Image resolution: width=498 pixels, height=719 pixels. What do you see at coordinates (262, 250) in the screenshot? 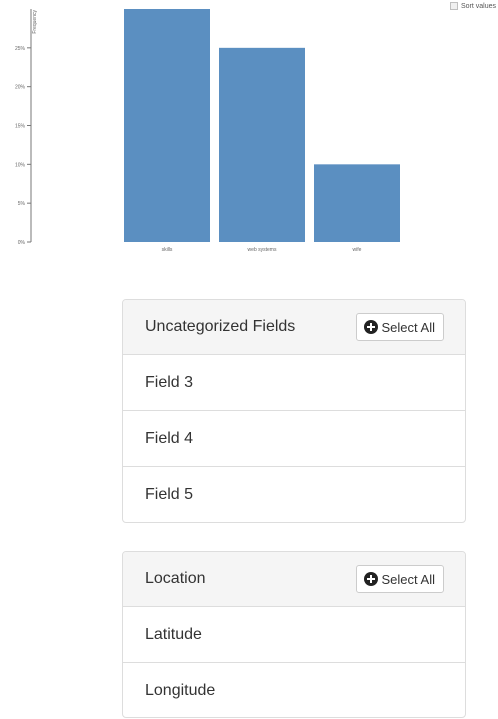
I see `x-tick-label: web systems` at bounding box center [262, 250].